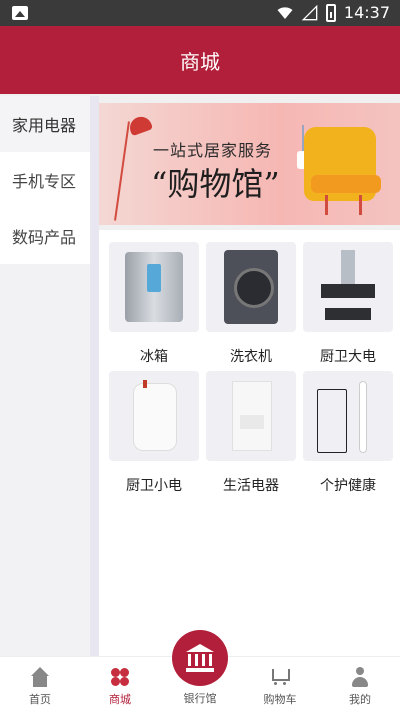 The image size is (400, 711). I want to click on tab-label: 首页, so click(40, 699).